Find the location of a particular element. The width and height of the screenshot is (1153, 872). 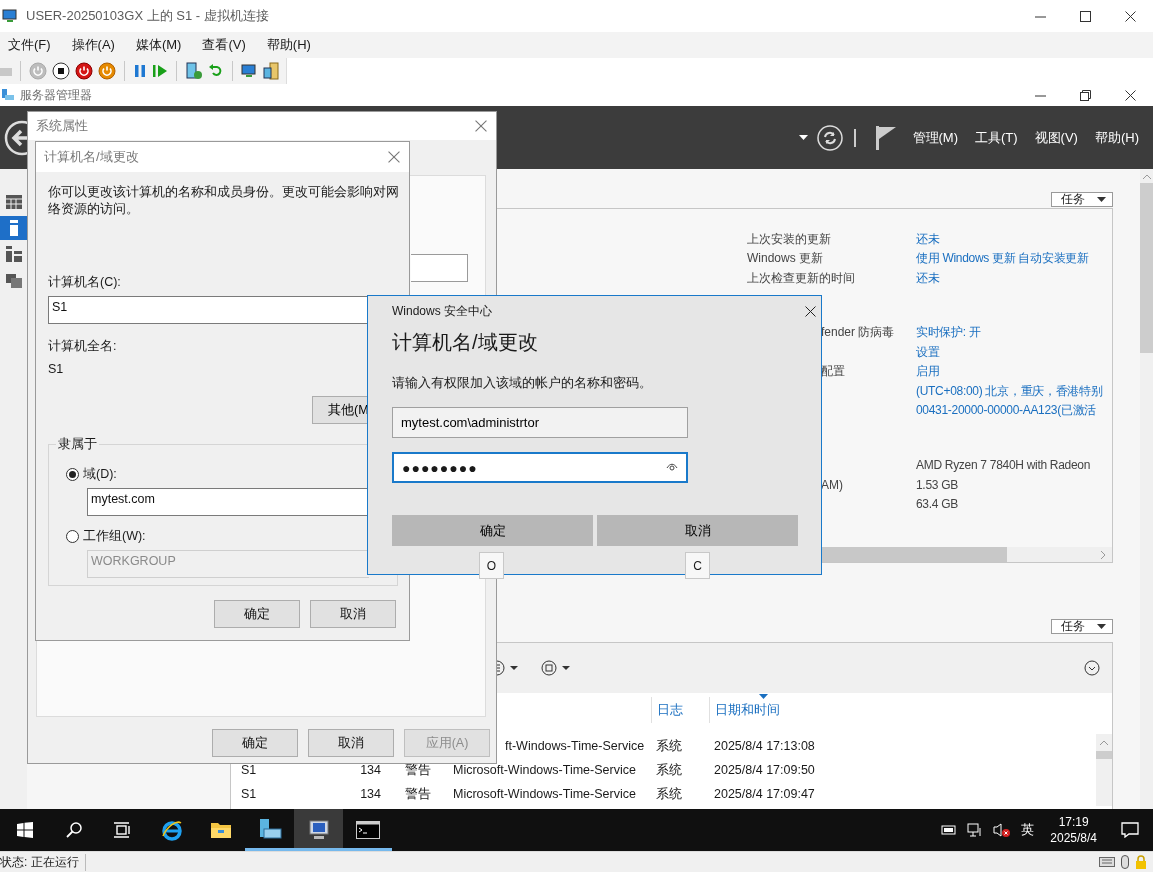

prompt-text: 请输入有权限加入该域的帐户的名称和密码。 is located at coordinates (522, 383).